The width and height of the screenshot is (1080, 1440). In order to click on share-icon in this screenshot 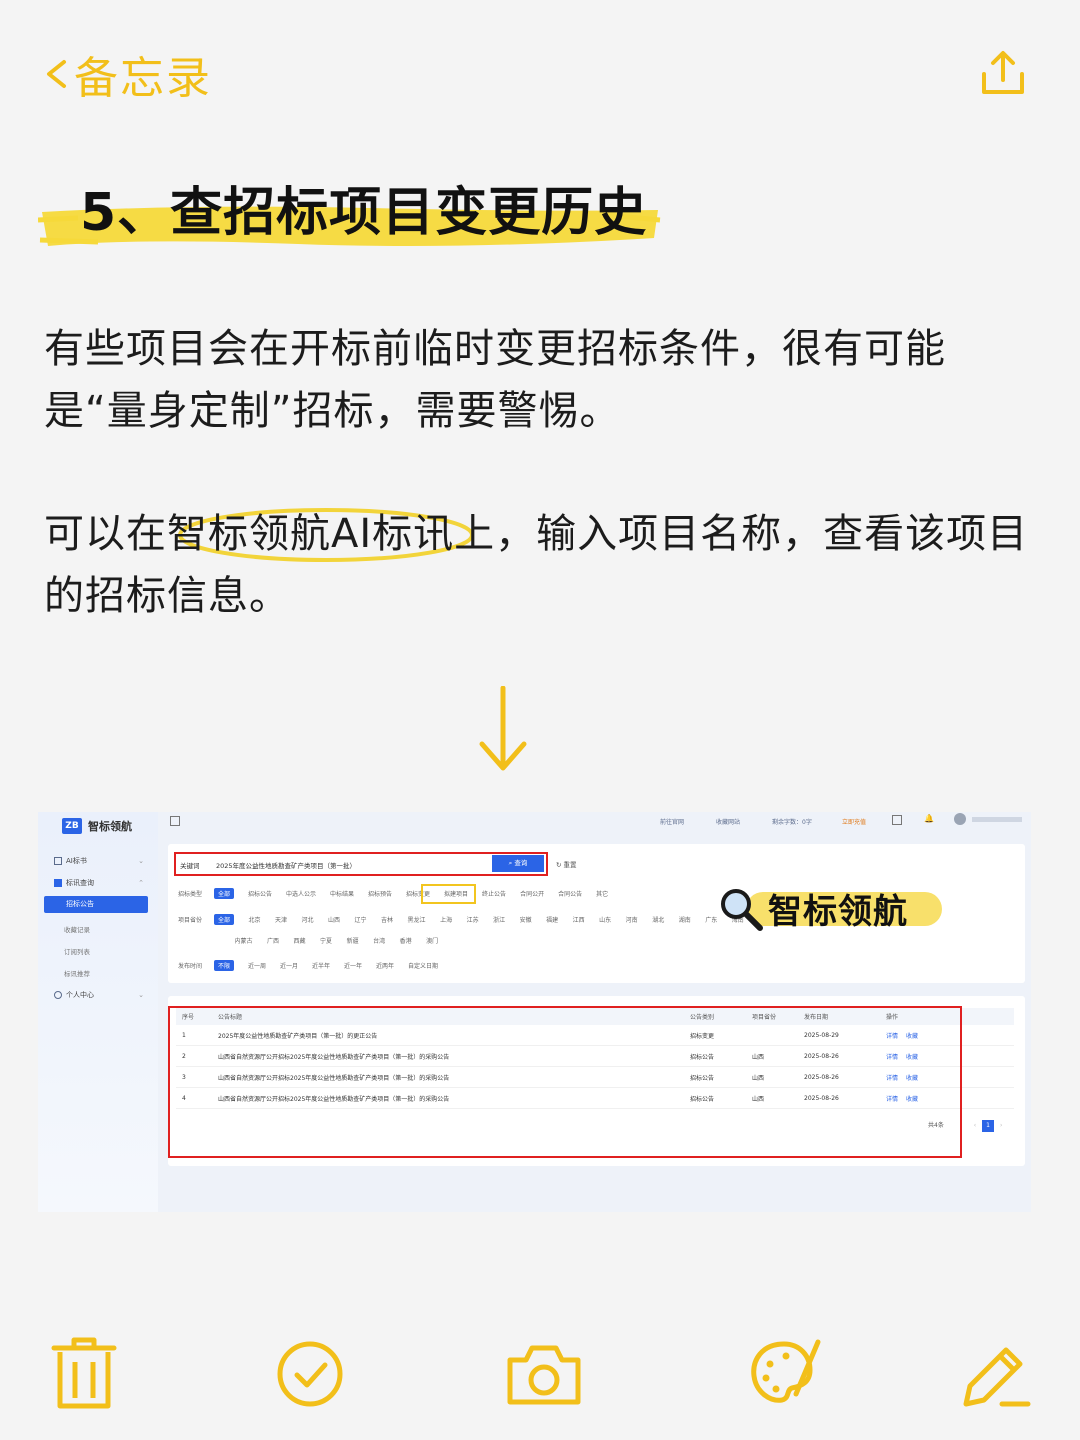, I will do `click(1003, 73)`.